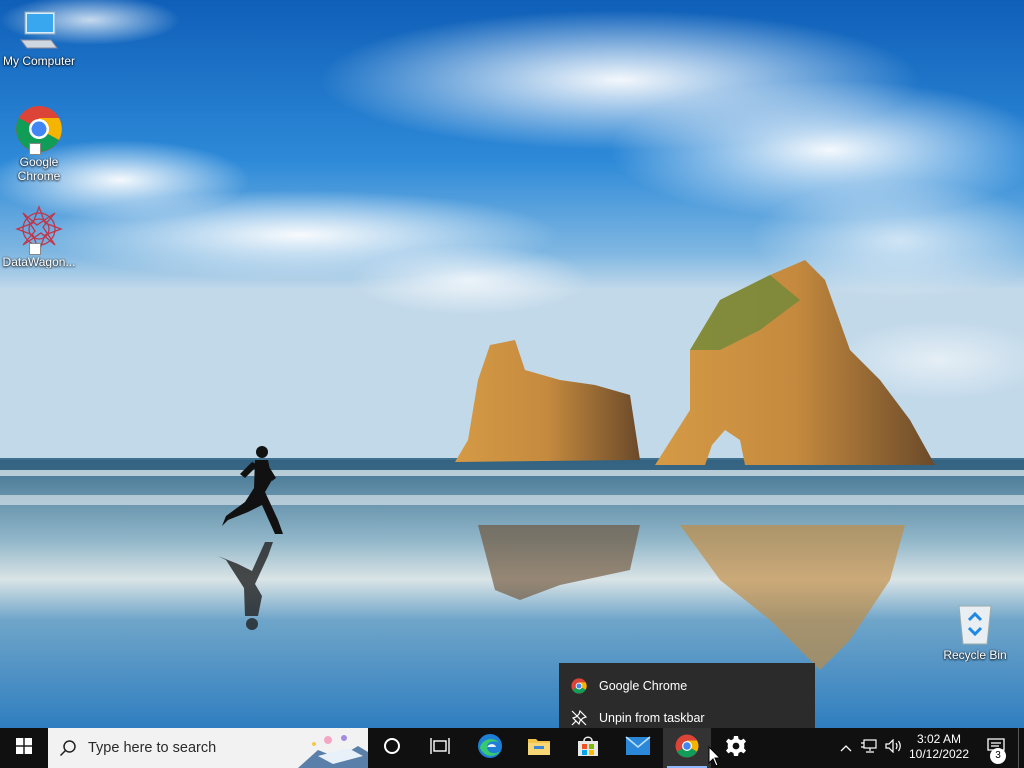 The height and width of the screenshot is (768, 1024). What do you see at coordinates (328, 748) in the screenshot?
I see `search-highlight-illustration` at bounding box center [328, 748].